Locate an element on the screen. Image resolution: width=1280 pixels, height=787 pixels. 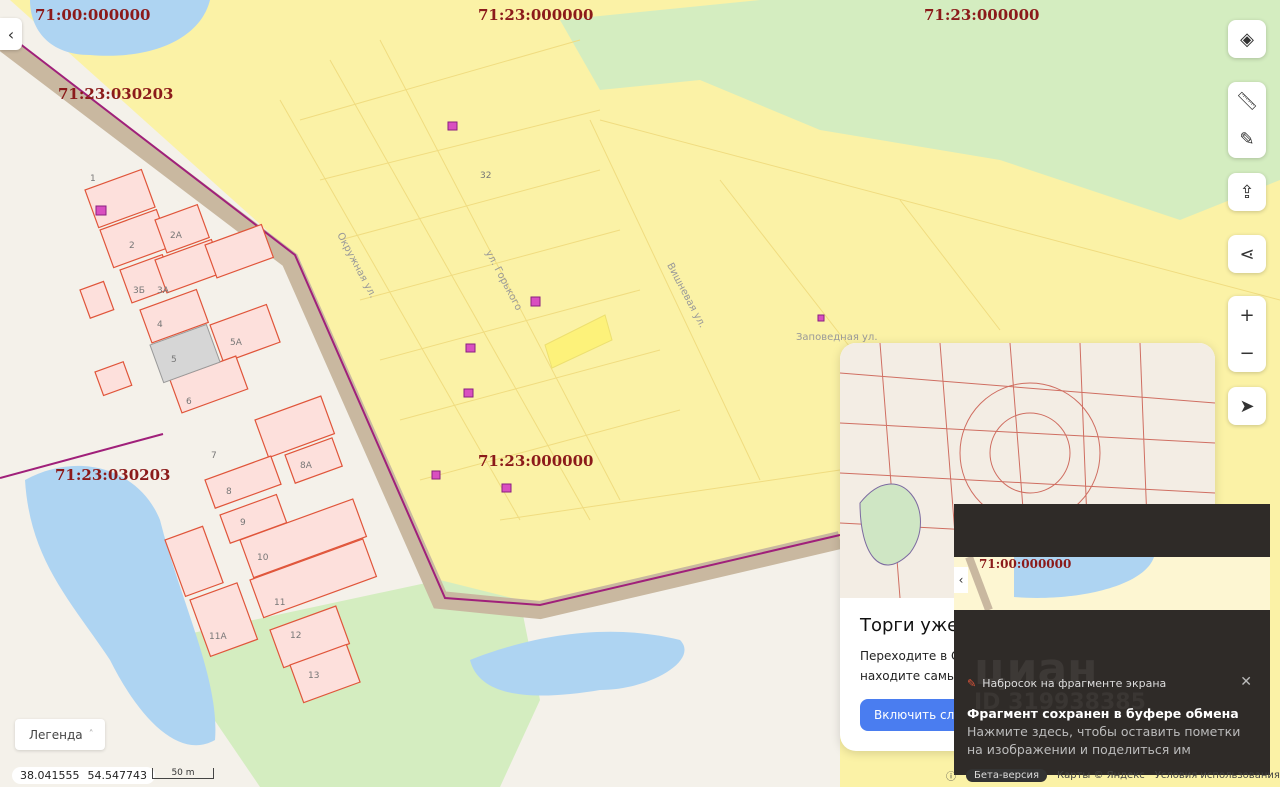
parcel-number: 6 is located at coordinates (189, 402).